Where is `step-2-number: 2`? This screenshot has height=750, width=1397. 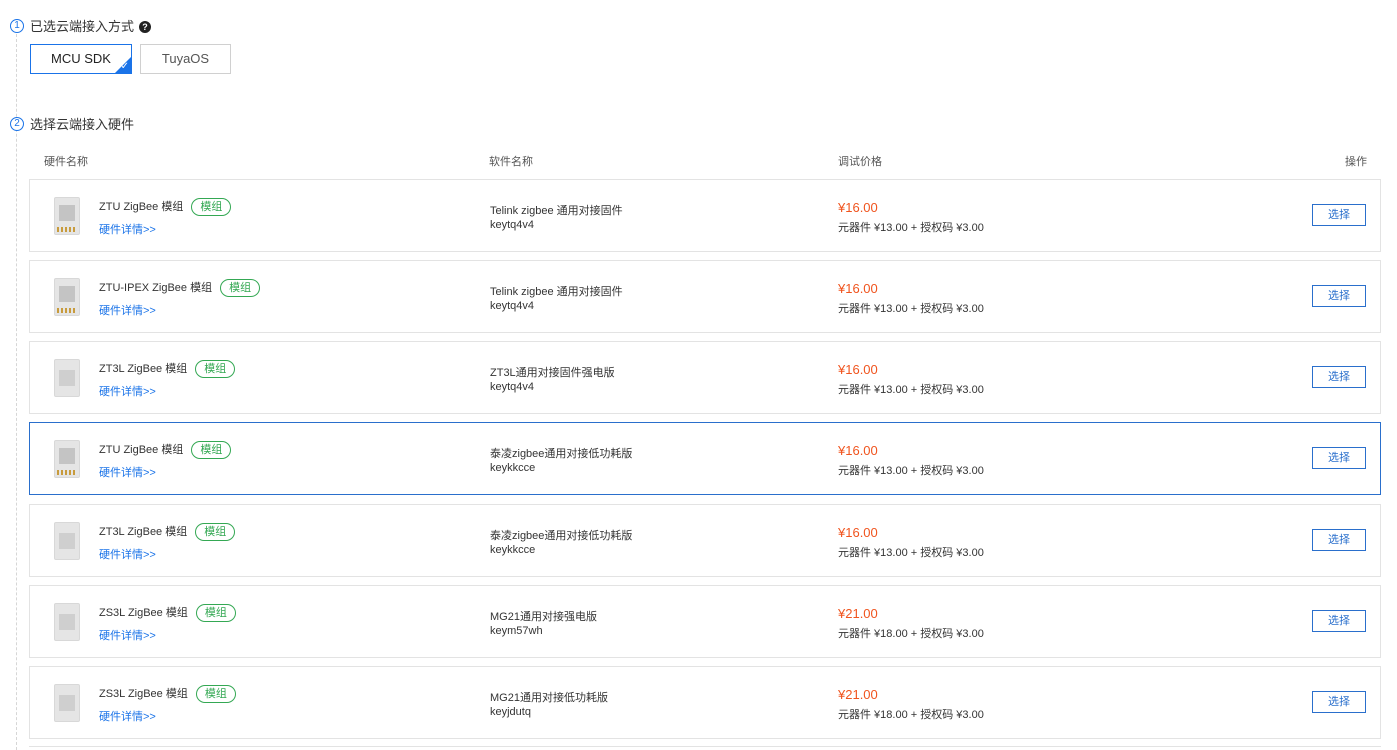 step-2-number: 2 is located at coordinates (17, 124).